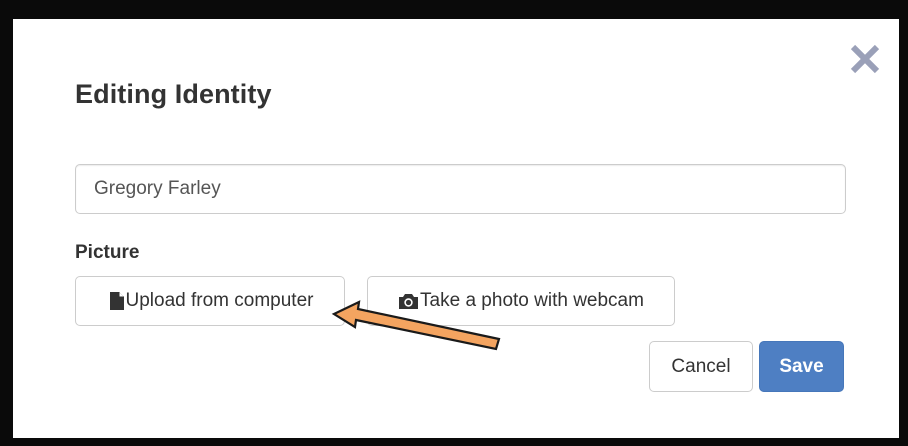 Image resolution: width=908 pixels, height=446 pixels. What do you see at coordinates (532, 300) in the screenshot?
I see `webcam-button-label: Take a photo with webcam` at bounding box center [532, 300].